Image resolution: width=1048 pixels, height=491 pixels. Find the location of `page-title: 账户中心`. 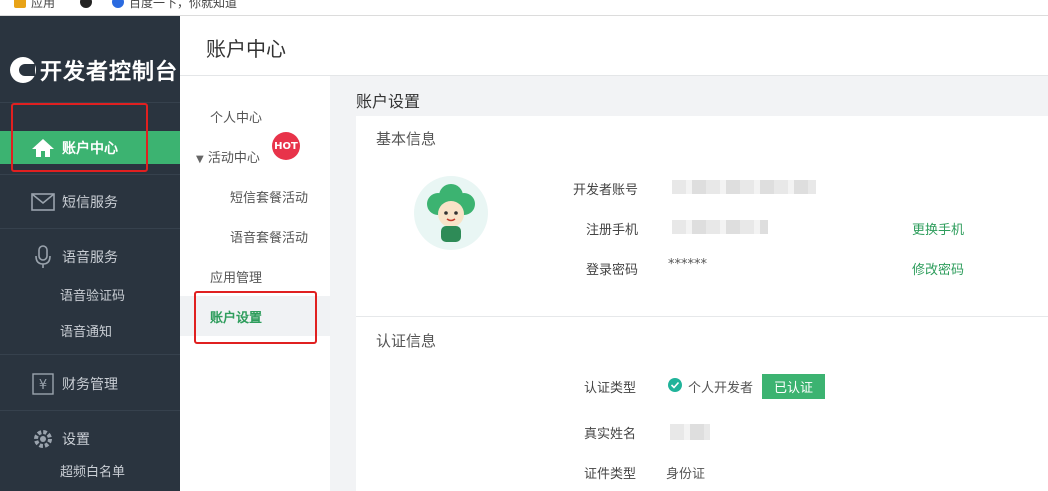

page-title: 账户中心 is located at coordinates (246, 49).